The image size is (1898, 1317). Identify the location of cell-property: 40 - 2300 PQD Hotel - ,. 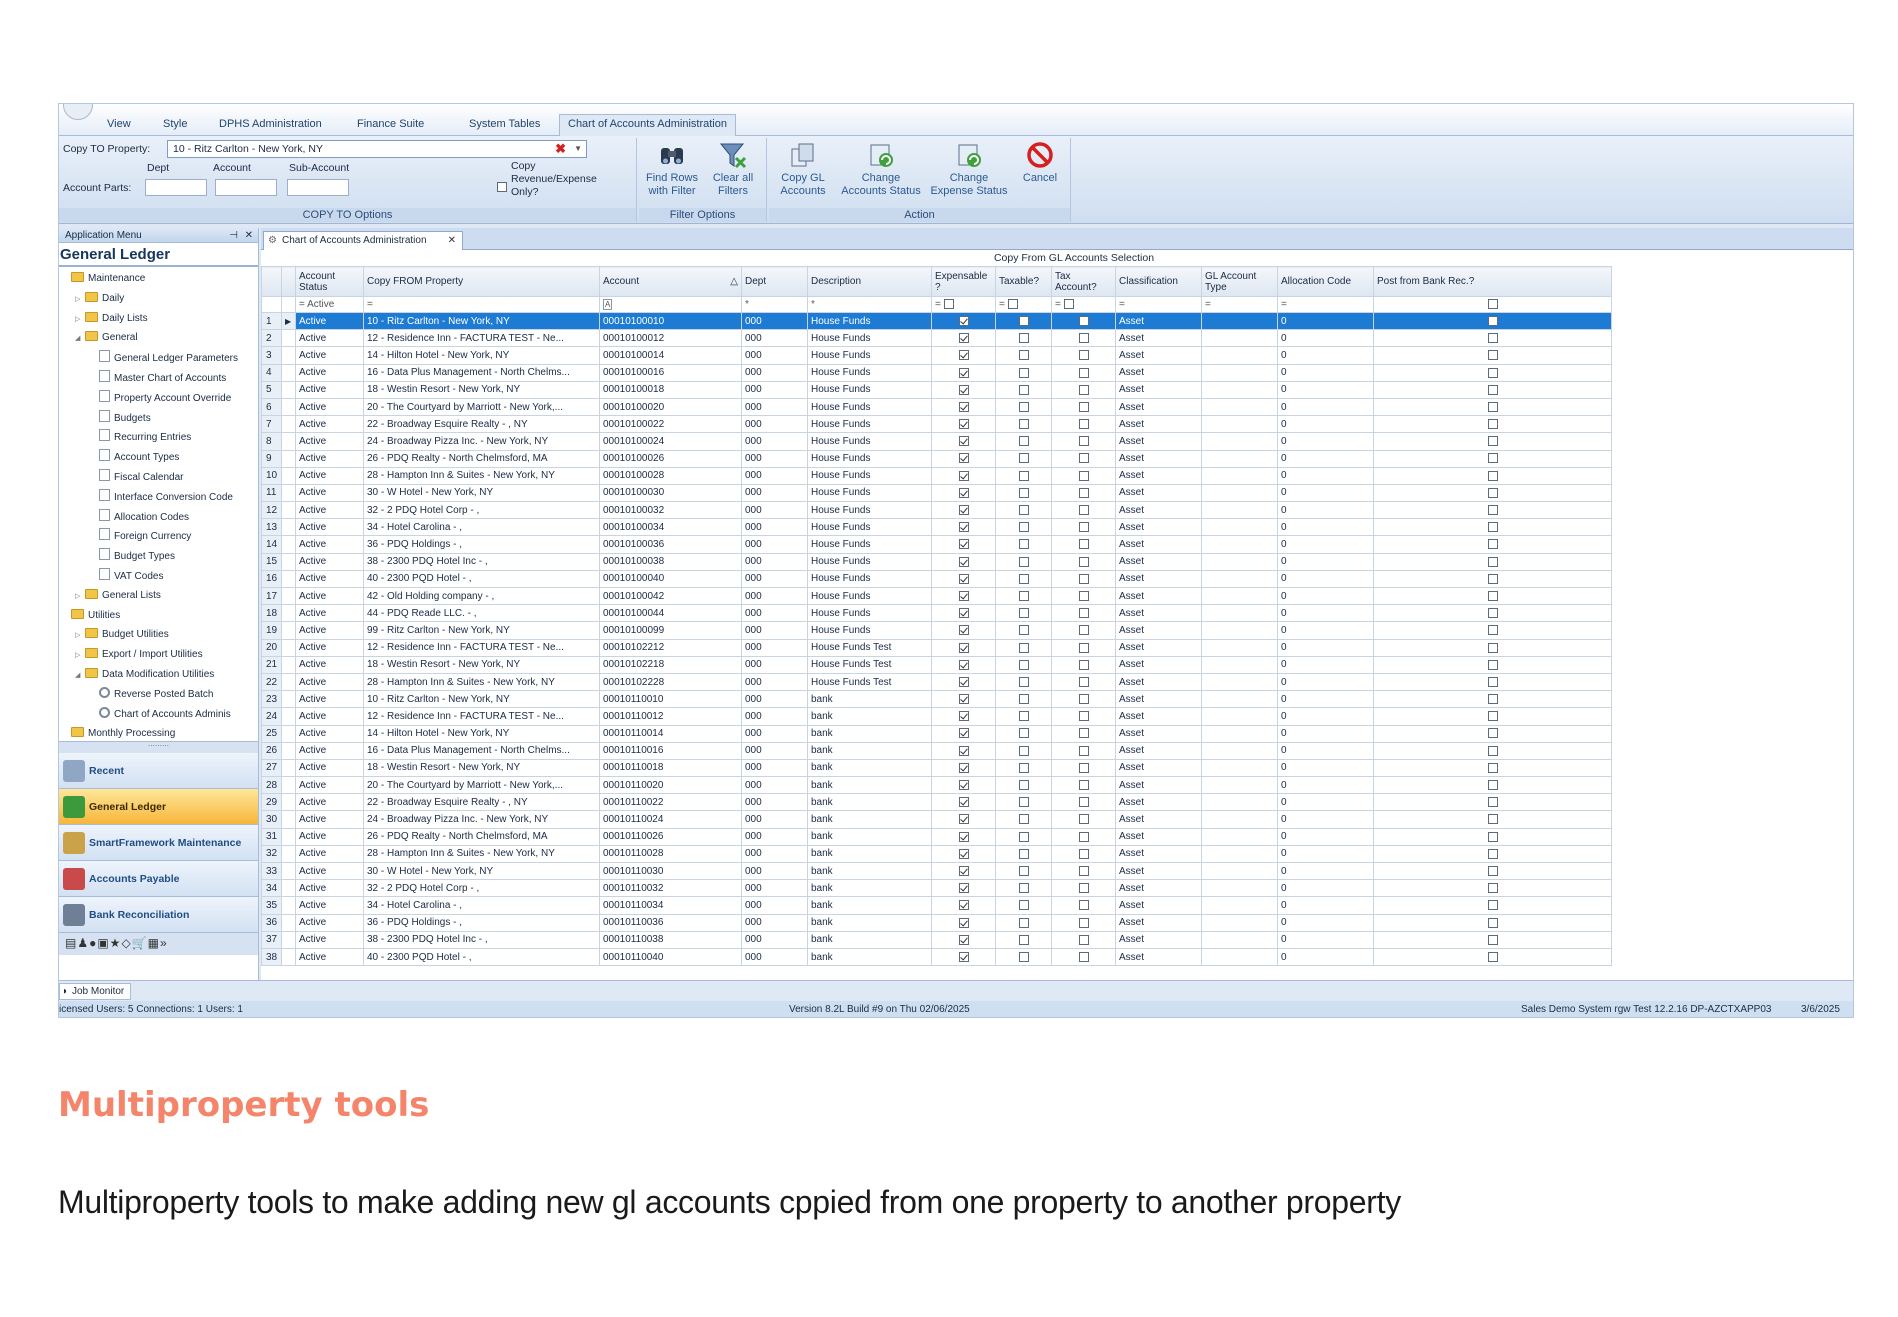
(481, 579).